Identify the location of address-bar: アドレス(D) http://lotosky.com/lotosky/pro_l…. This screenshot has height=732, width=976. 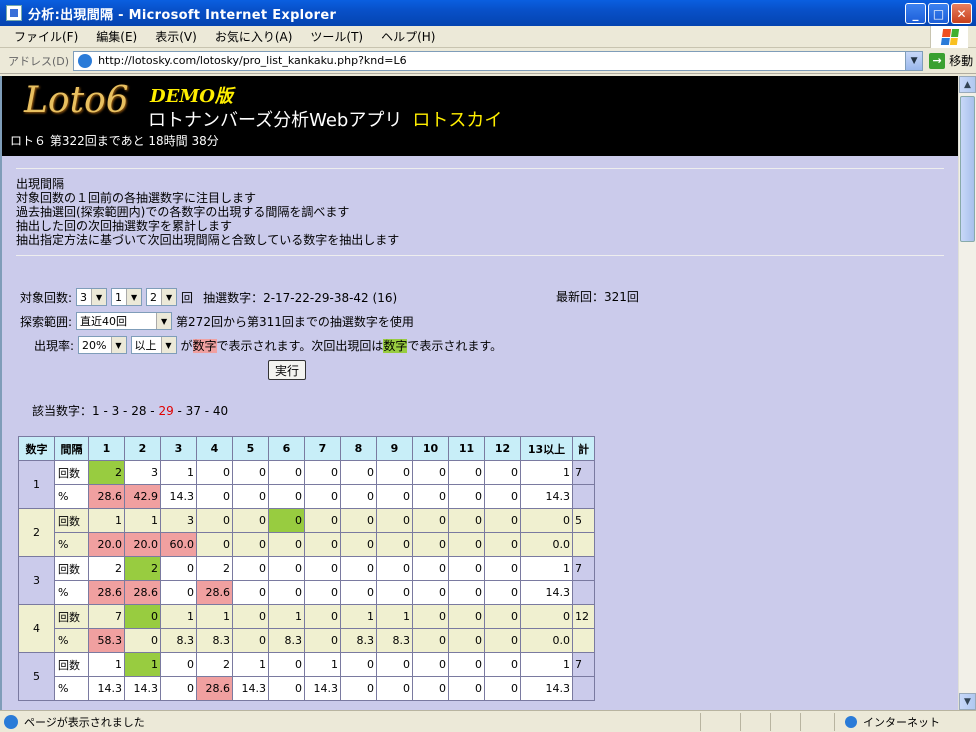
(488, 61).